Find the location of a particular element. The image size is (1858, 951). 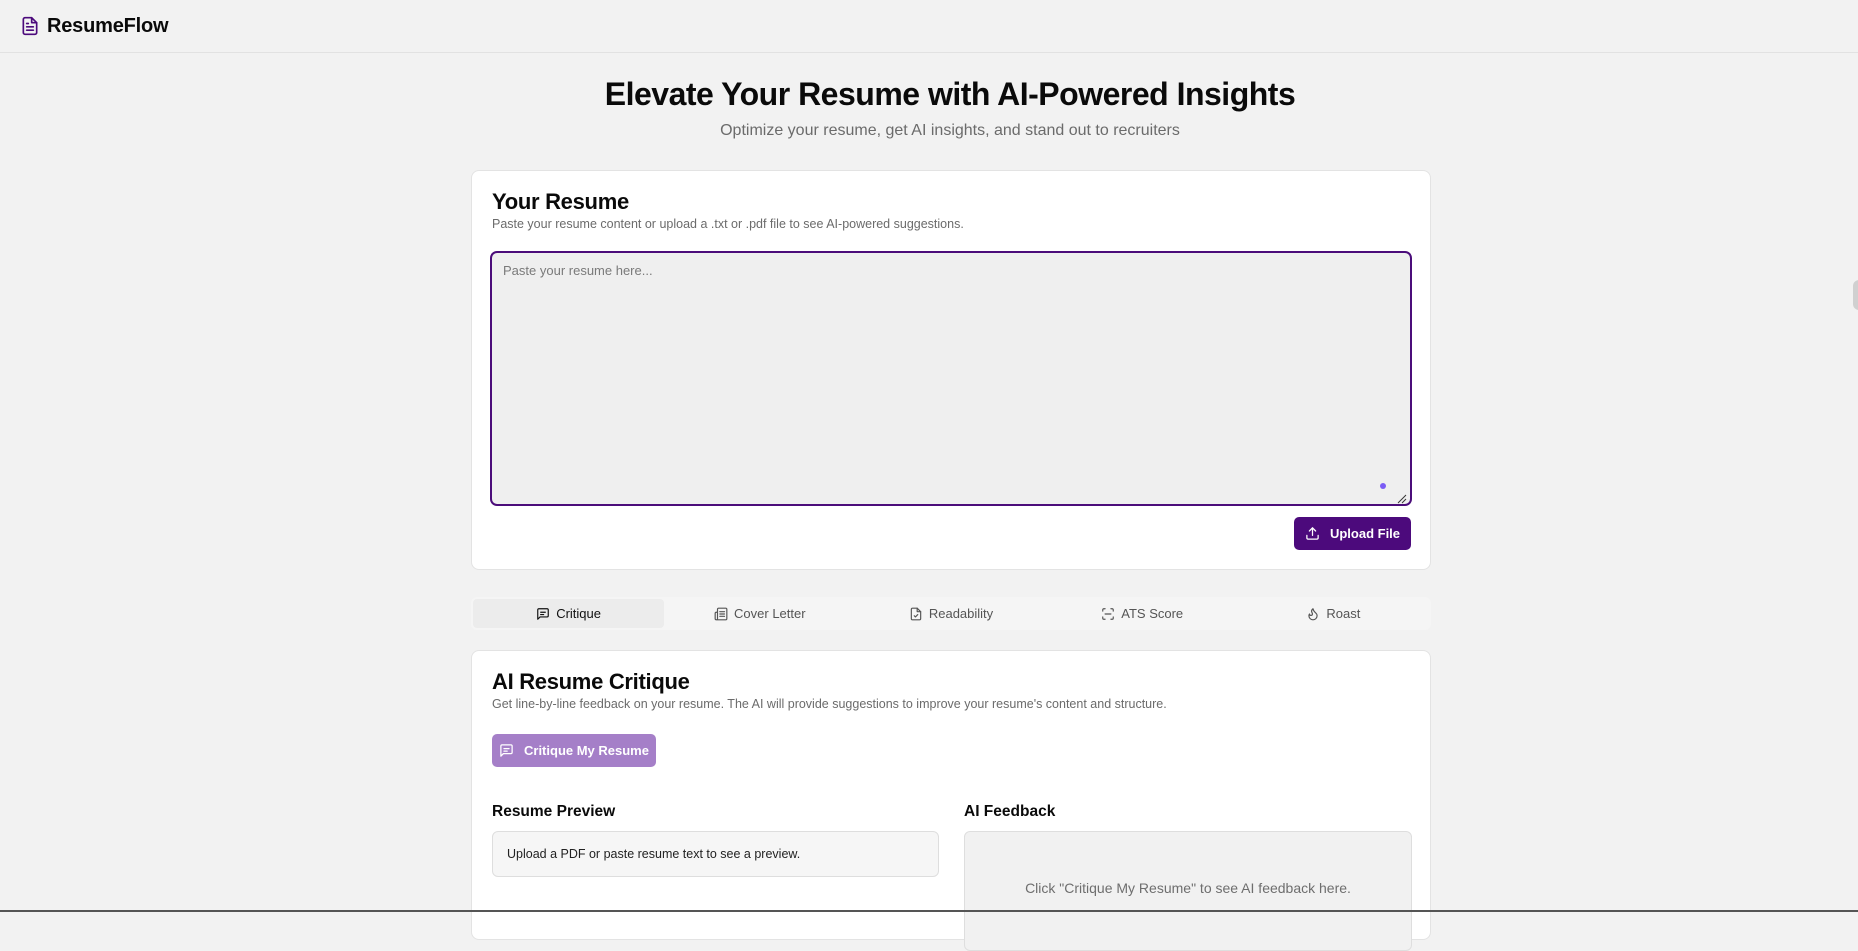

resume-card-title: Your Resume is located at coordinates (560, 201).